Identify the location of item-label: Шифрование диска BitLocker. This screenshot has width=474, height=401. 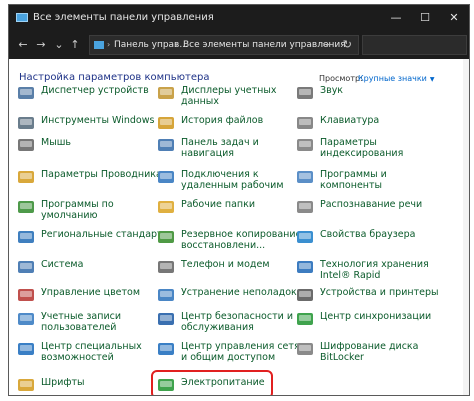
(369, 352).